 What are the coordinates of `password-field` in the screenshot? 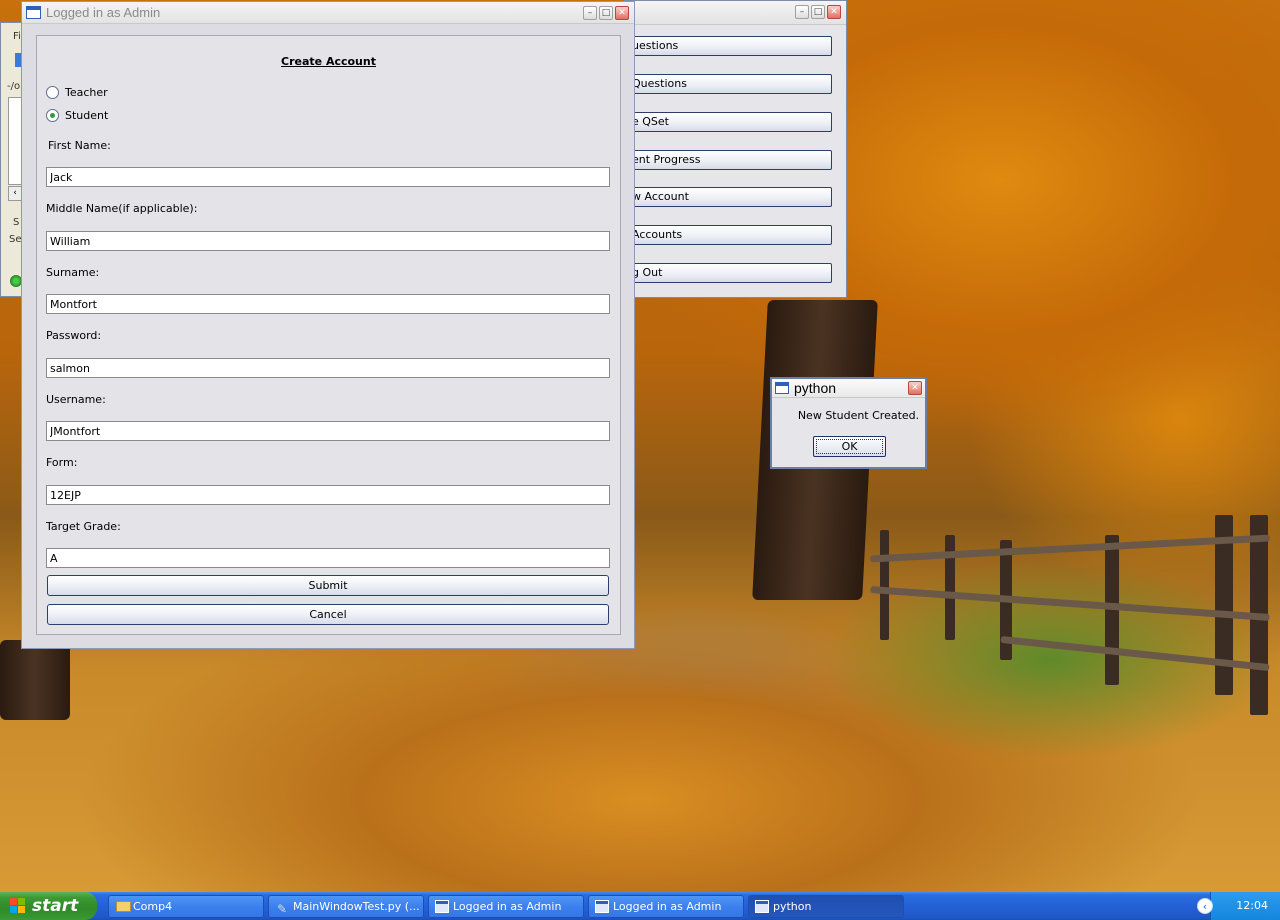 It's located at (328, 368).